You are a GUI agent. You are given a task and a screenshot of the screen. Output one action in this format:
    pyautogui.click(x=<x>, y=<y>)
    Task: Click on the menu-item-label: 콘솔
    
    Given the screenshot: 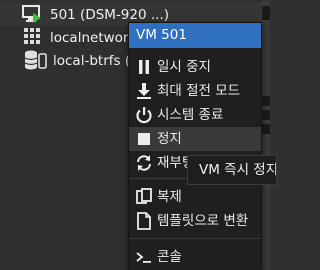 What is the action you would take?
    pyautogui.click(x=169, y=257)
    